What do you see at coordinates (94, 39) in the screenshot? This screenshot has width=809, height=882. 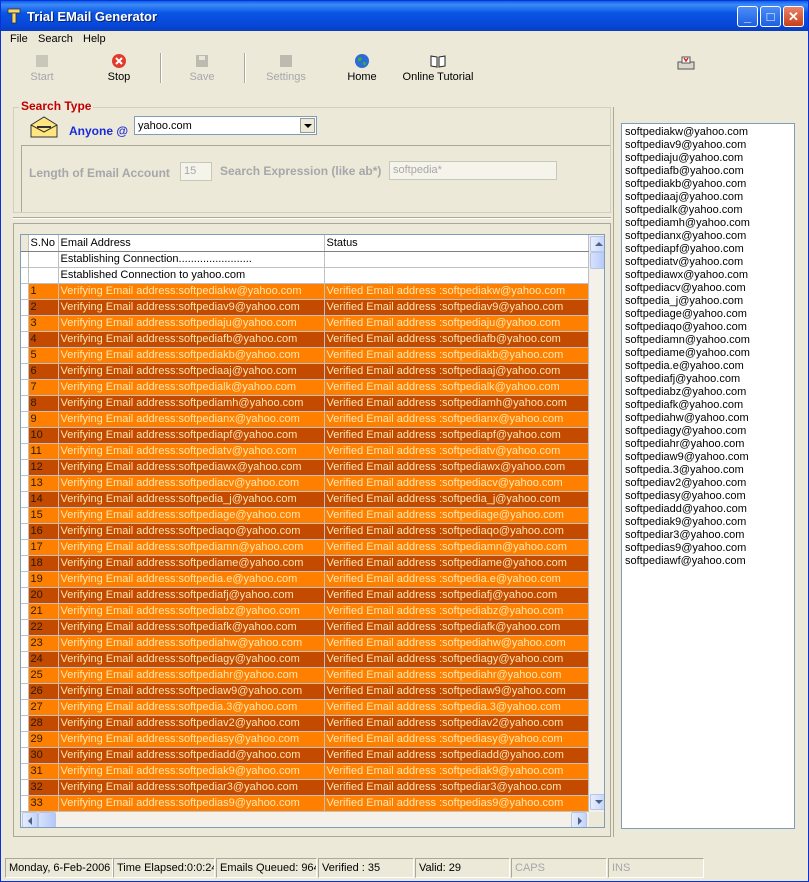 I see `menu-help: Help` at bounding box center [94, 39].